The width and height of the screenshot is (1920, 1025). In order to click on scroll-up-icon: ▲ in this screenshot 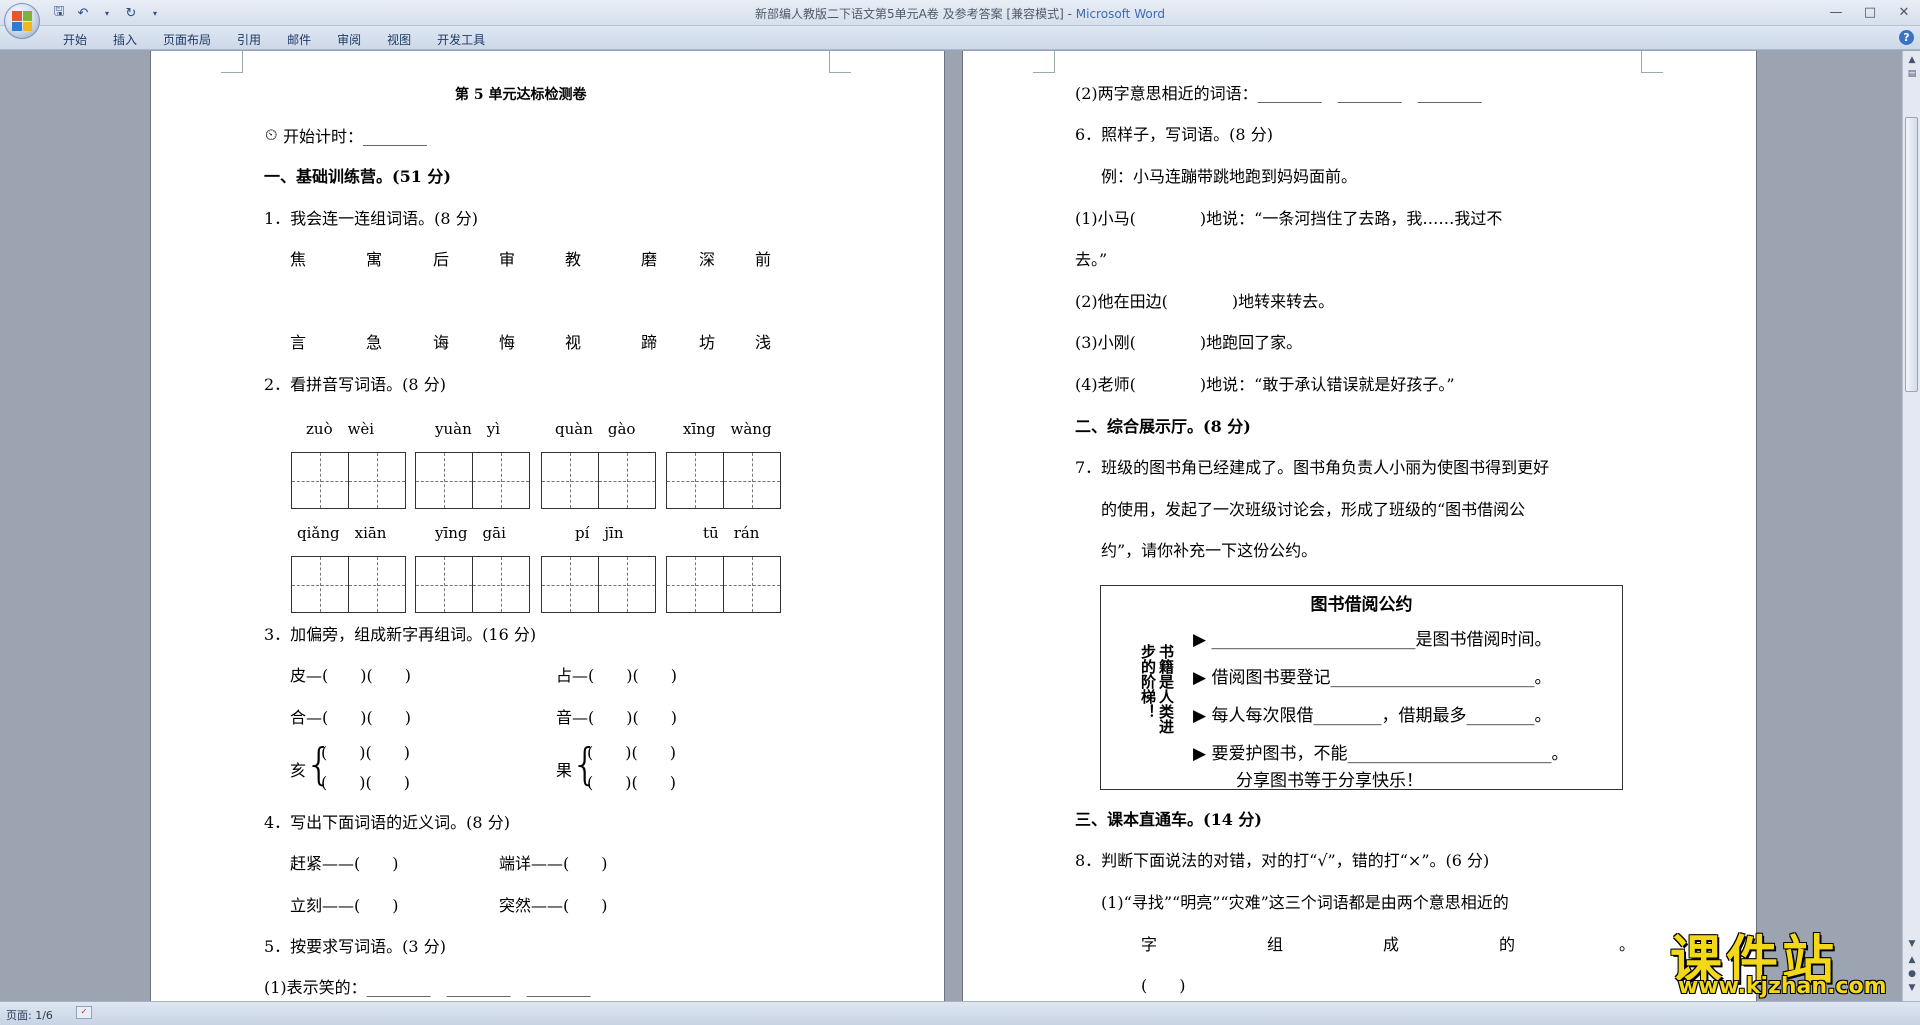, I will do `click(1912, 60)`.